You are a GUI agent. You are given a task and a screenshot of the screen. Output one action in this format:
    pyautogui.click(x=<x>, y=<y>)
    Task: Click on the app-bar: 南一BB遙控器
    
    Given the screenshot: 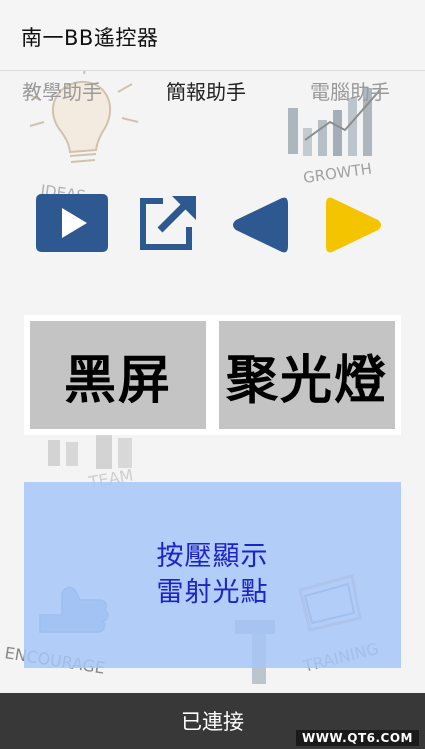 What is the action you would take?
    pyautogui.click(x=212, y=35)
    